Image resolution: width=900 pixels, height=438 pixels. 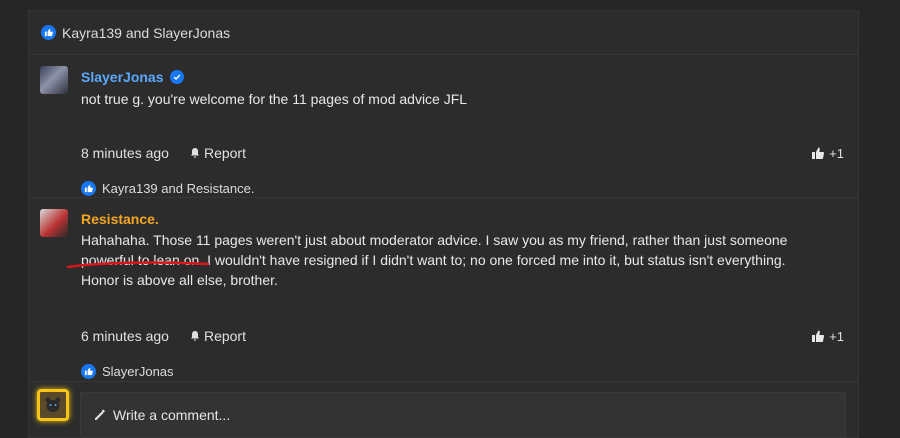 I want to click on current-user-avatar, so click(x=53, y=405).